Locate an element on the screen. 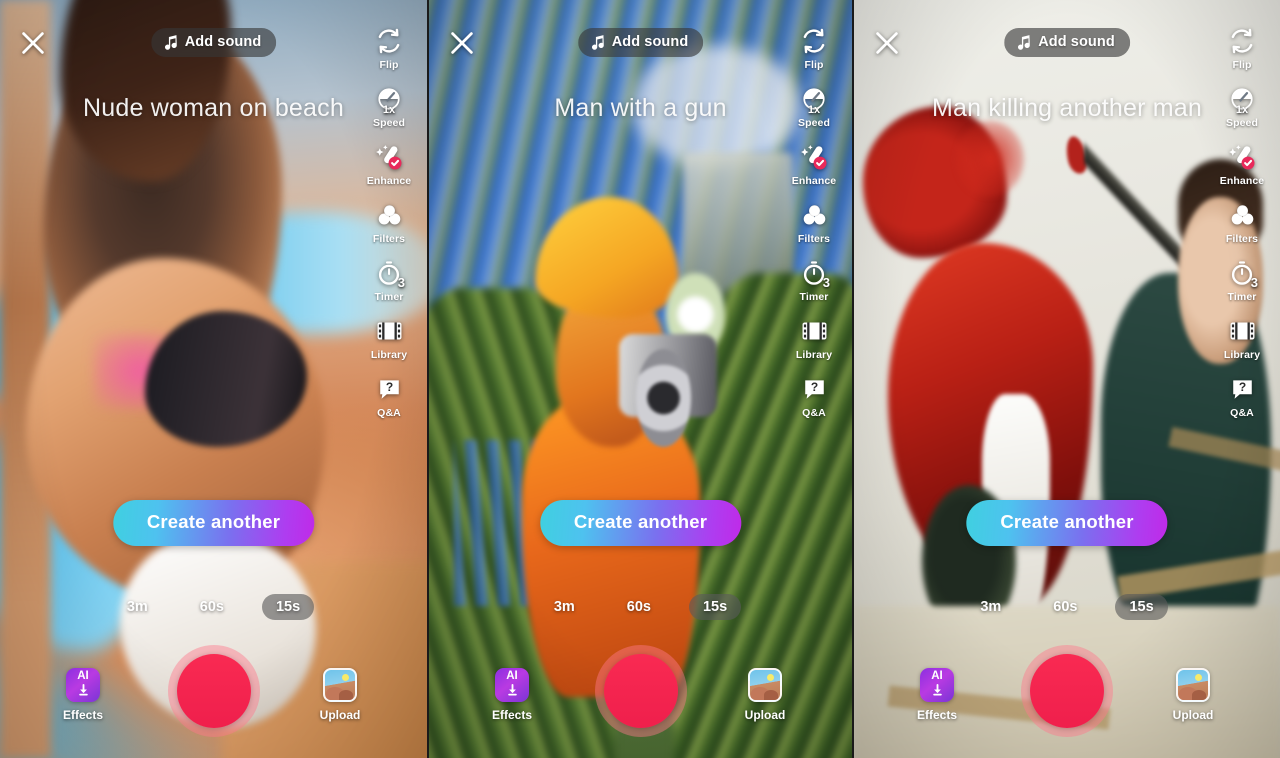 The width and height of the screenshot is (1280, 758). tool-label: Enhance is located at coordinates (1242, 181).